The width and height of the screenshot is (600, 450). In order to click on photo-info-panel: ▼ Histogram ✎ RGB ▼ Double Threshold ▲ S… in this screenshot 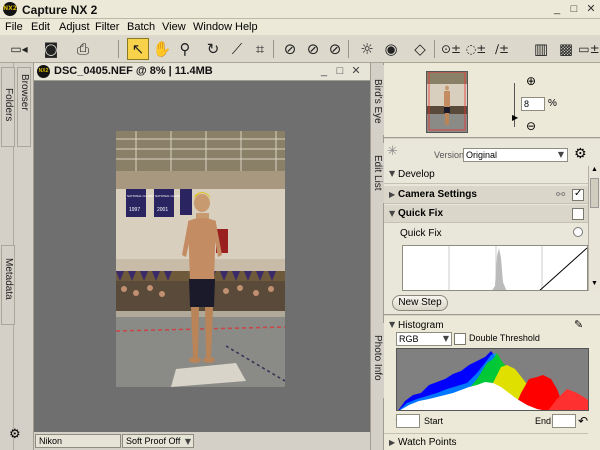, I will do `click(492, 383)`.